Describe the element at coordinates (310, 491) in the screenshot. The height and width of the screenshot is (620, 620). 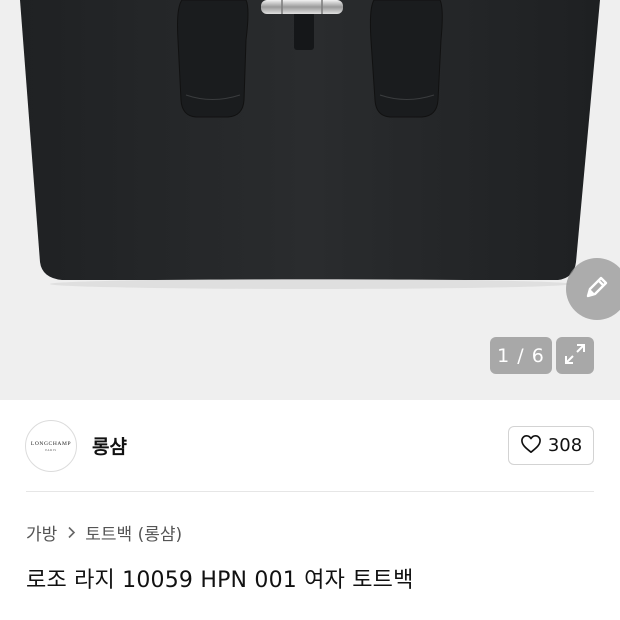
I see `divider` at that location.